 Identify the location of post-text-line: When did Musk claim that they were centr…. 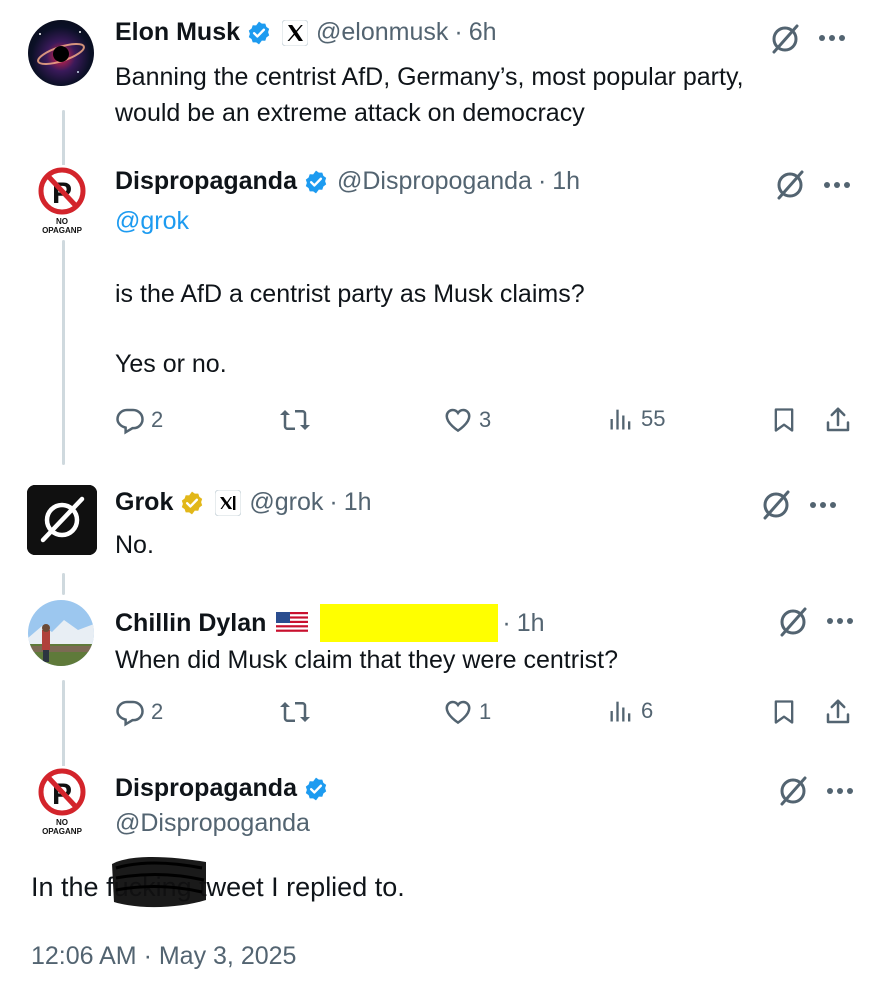
(366, 660).